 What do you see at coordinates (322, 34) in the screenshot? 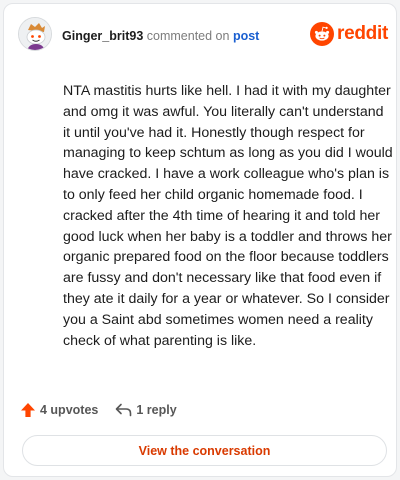
I see `reddit-snoo-icon` at bounding box center [322, 34].